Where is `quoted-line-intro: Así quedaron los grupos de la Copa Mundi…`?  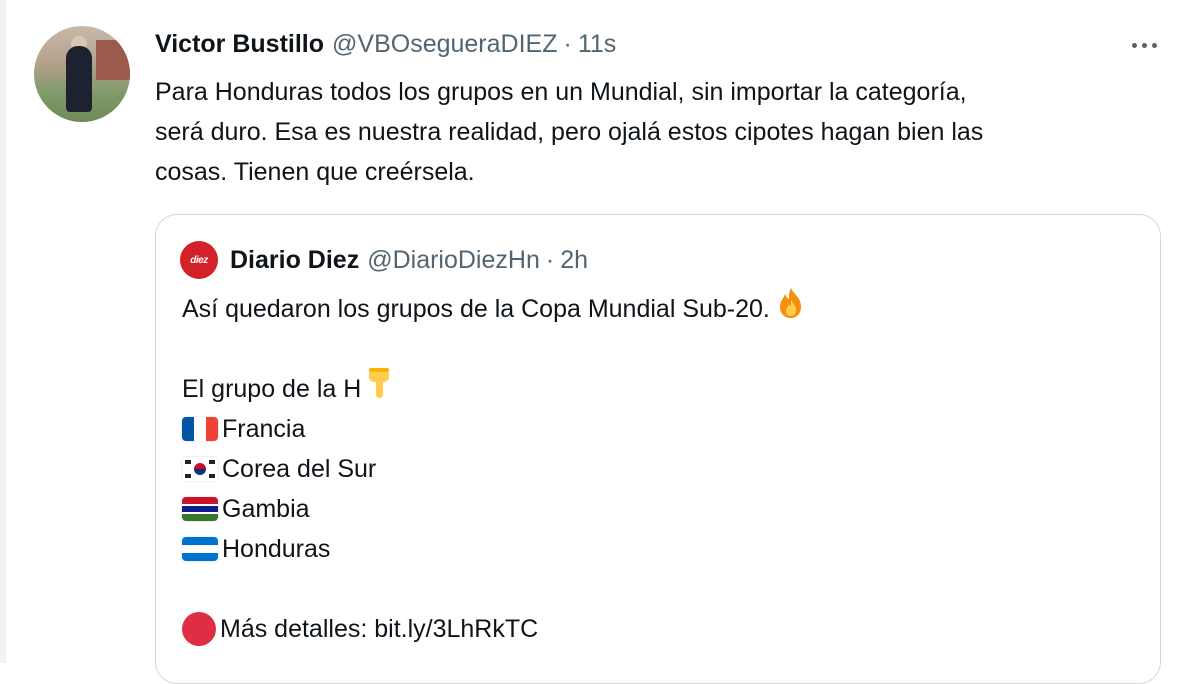
quoted-line-intro: Así quedaron los grupos de la Copa Mundi… is located at coordinates (662, 309).